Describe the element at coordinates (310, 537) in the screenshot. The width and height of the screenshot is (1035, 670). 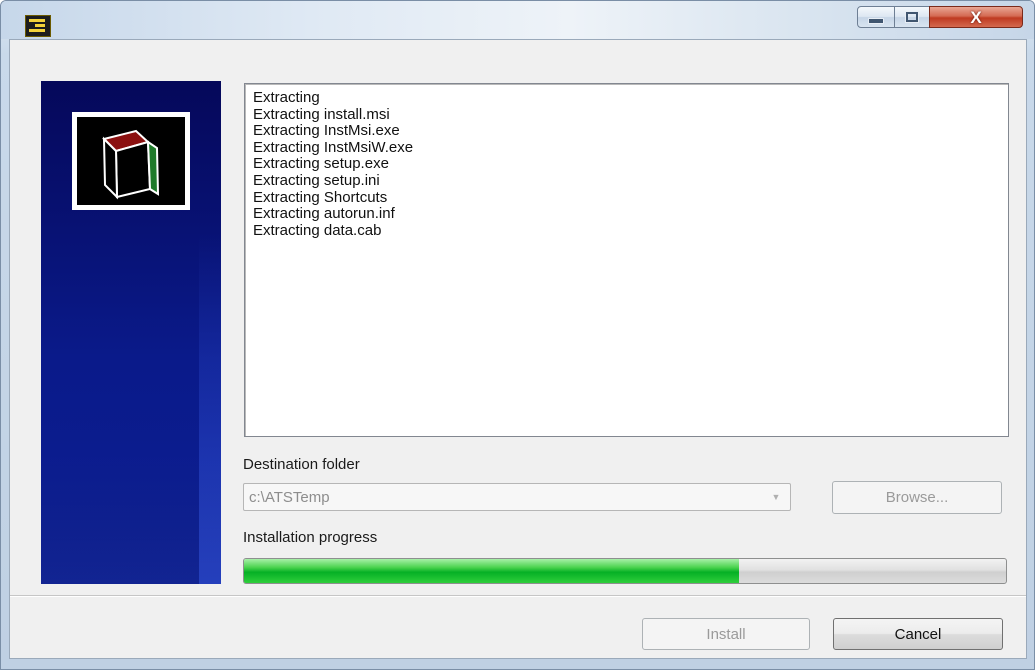
I see `installation-progress-label: Installation progress` at that location.